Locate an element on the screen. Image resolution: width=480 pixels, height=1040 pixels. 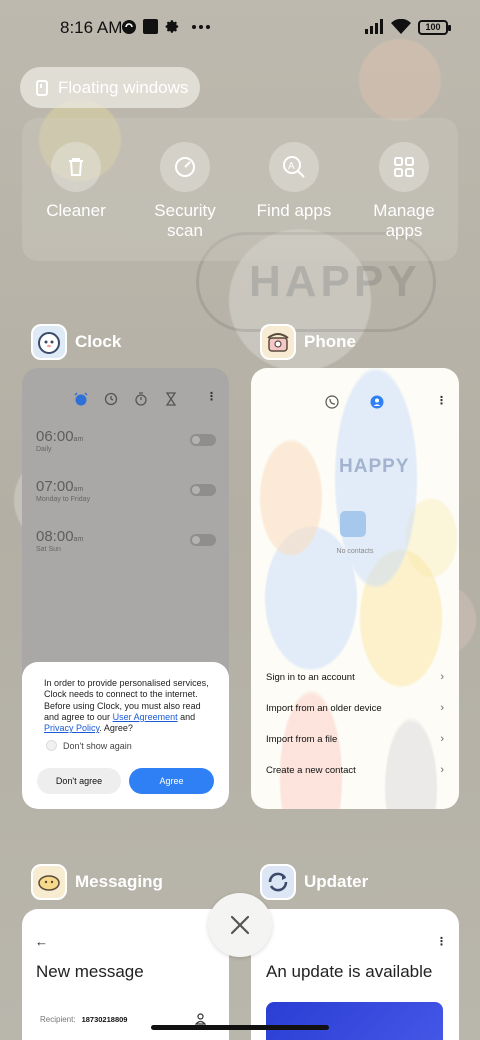
update-available-title: An update is available is located at coordinates (349, 971).